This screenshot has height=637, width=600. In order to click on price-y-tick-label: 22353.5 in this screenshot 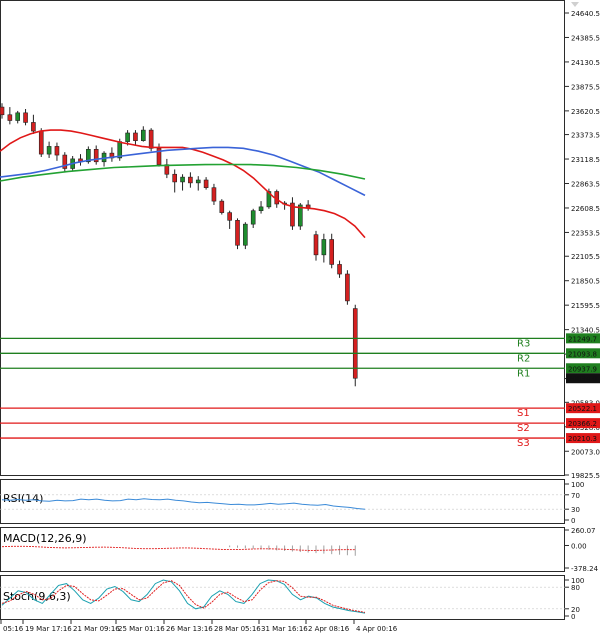, I will do `click(585, 233)`.